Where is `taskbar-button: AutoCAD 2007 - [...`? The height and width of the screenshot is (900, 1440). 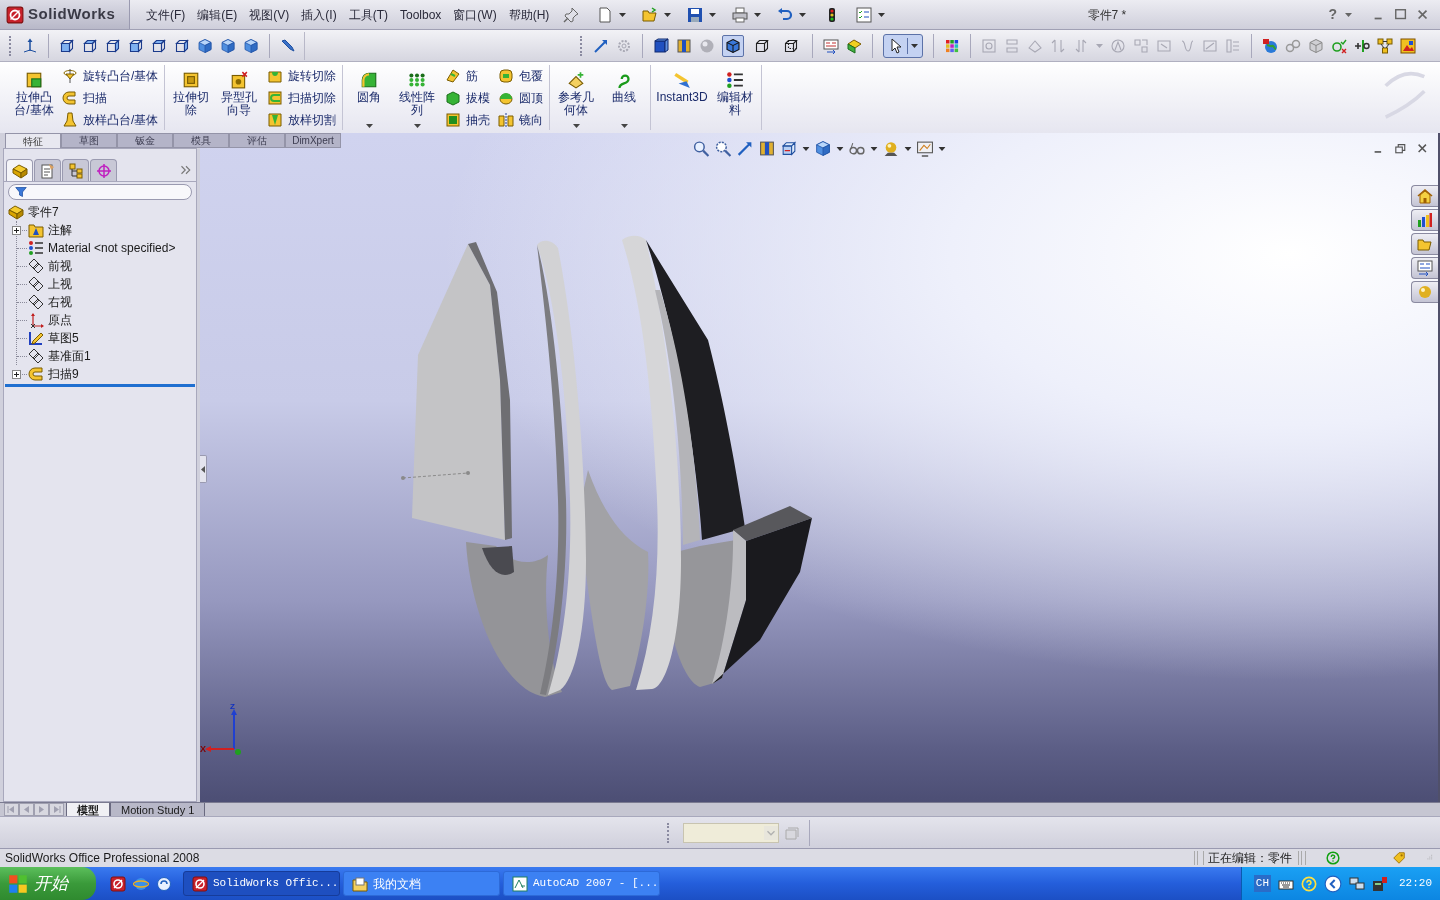 taskbar-button: AutoCAD 2007 - [... is located at coordinates (581, 883).